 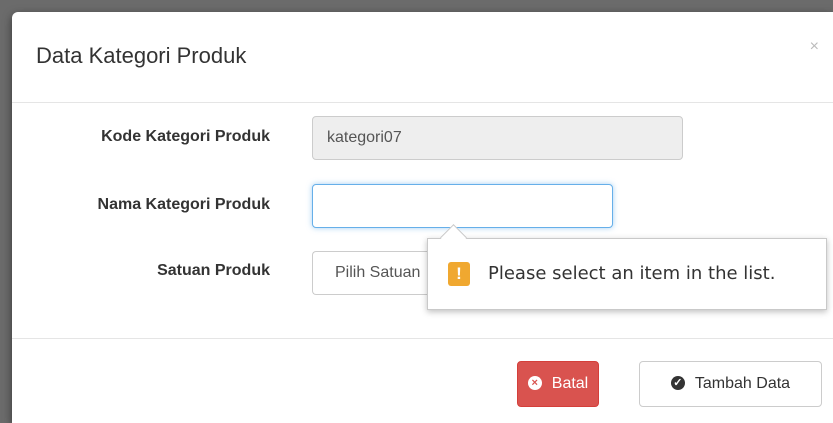 I want to click on warning-icon: !, so click(x=459, y=274).